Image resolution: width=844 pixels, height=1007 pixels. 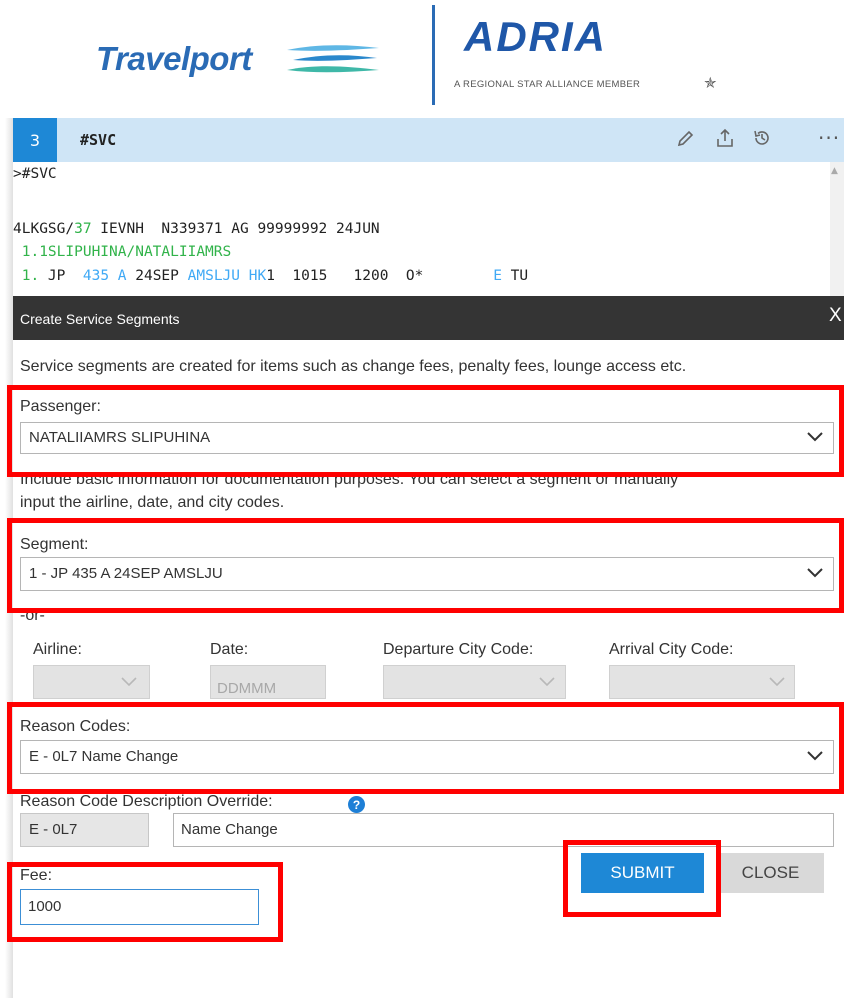 What do you see at coordinates (425, 565) in the screenshot?
I see `highlight-segment` at bounding box center [425, 565].